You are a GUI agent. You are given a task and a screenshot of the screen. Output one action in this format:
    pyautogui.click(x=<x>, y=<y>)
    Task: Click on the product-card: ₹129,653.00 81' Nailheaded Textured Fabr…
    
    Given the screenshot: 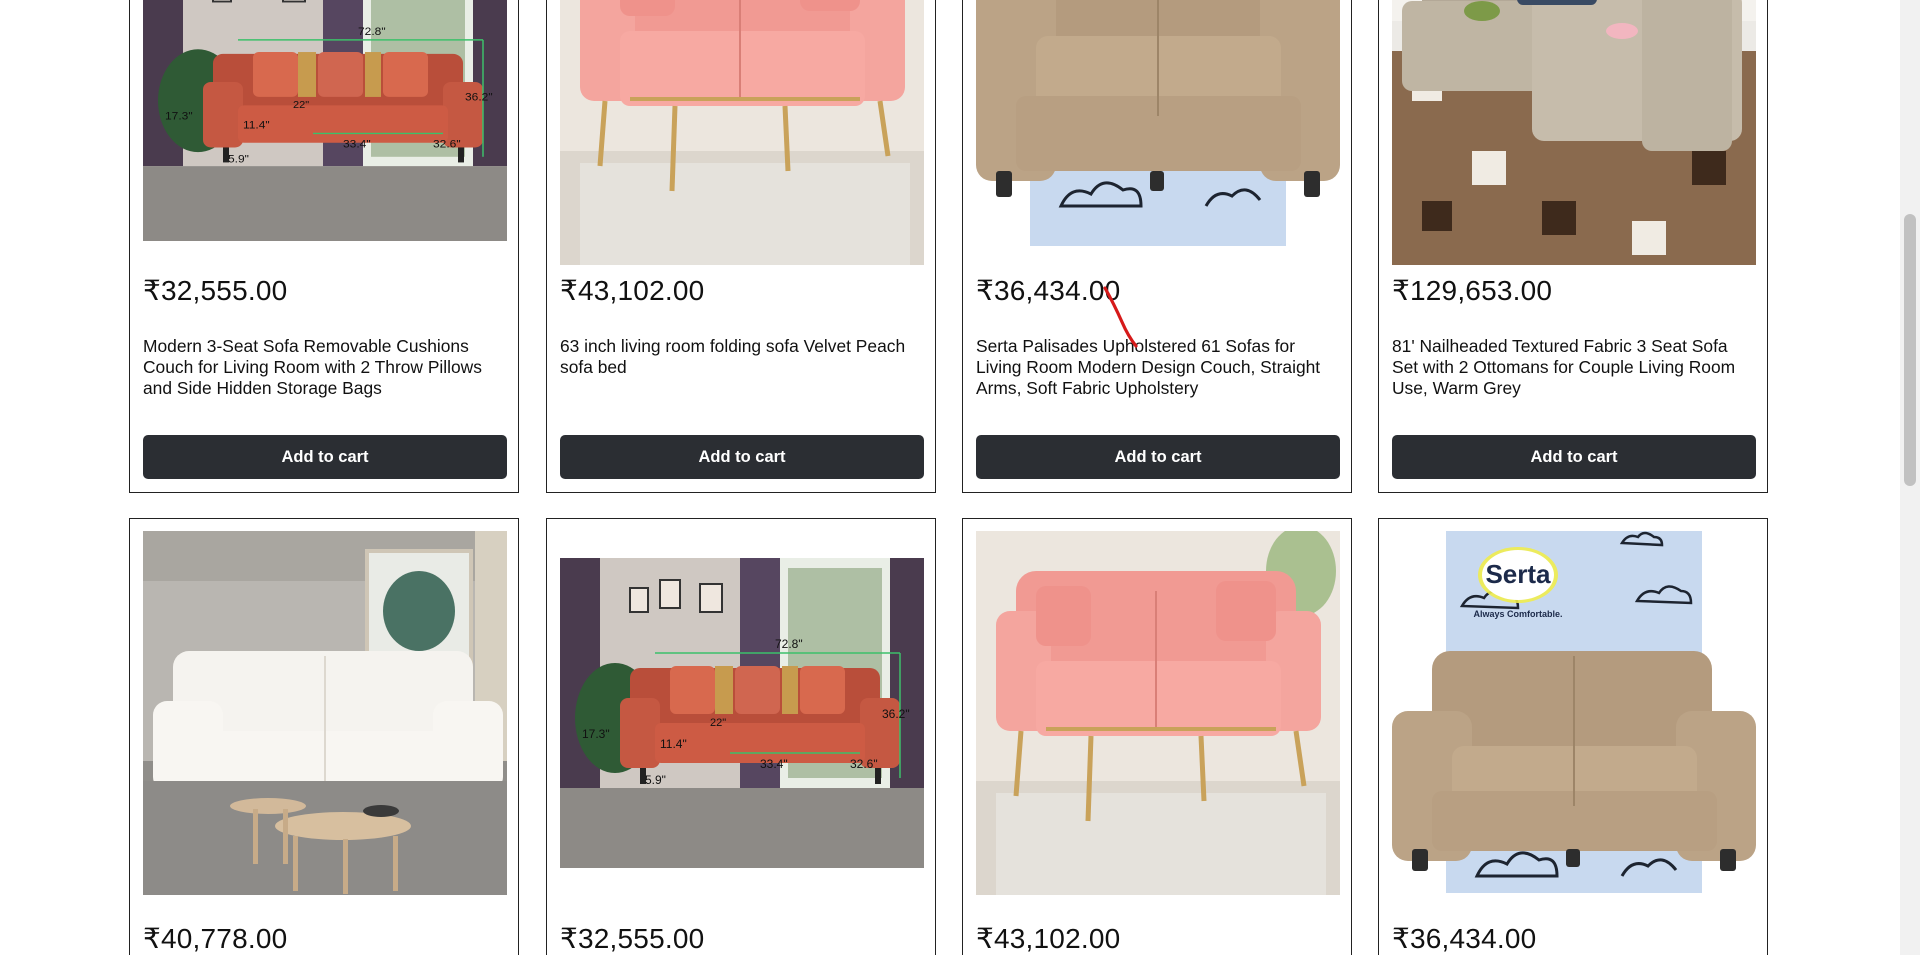 What is the action you would take?
    pyautogui.click(x=1573, y=246)
    